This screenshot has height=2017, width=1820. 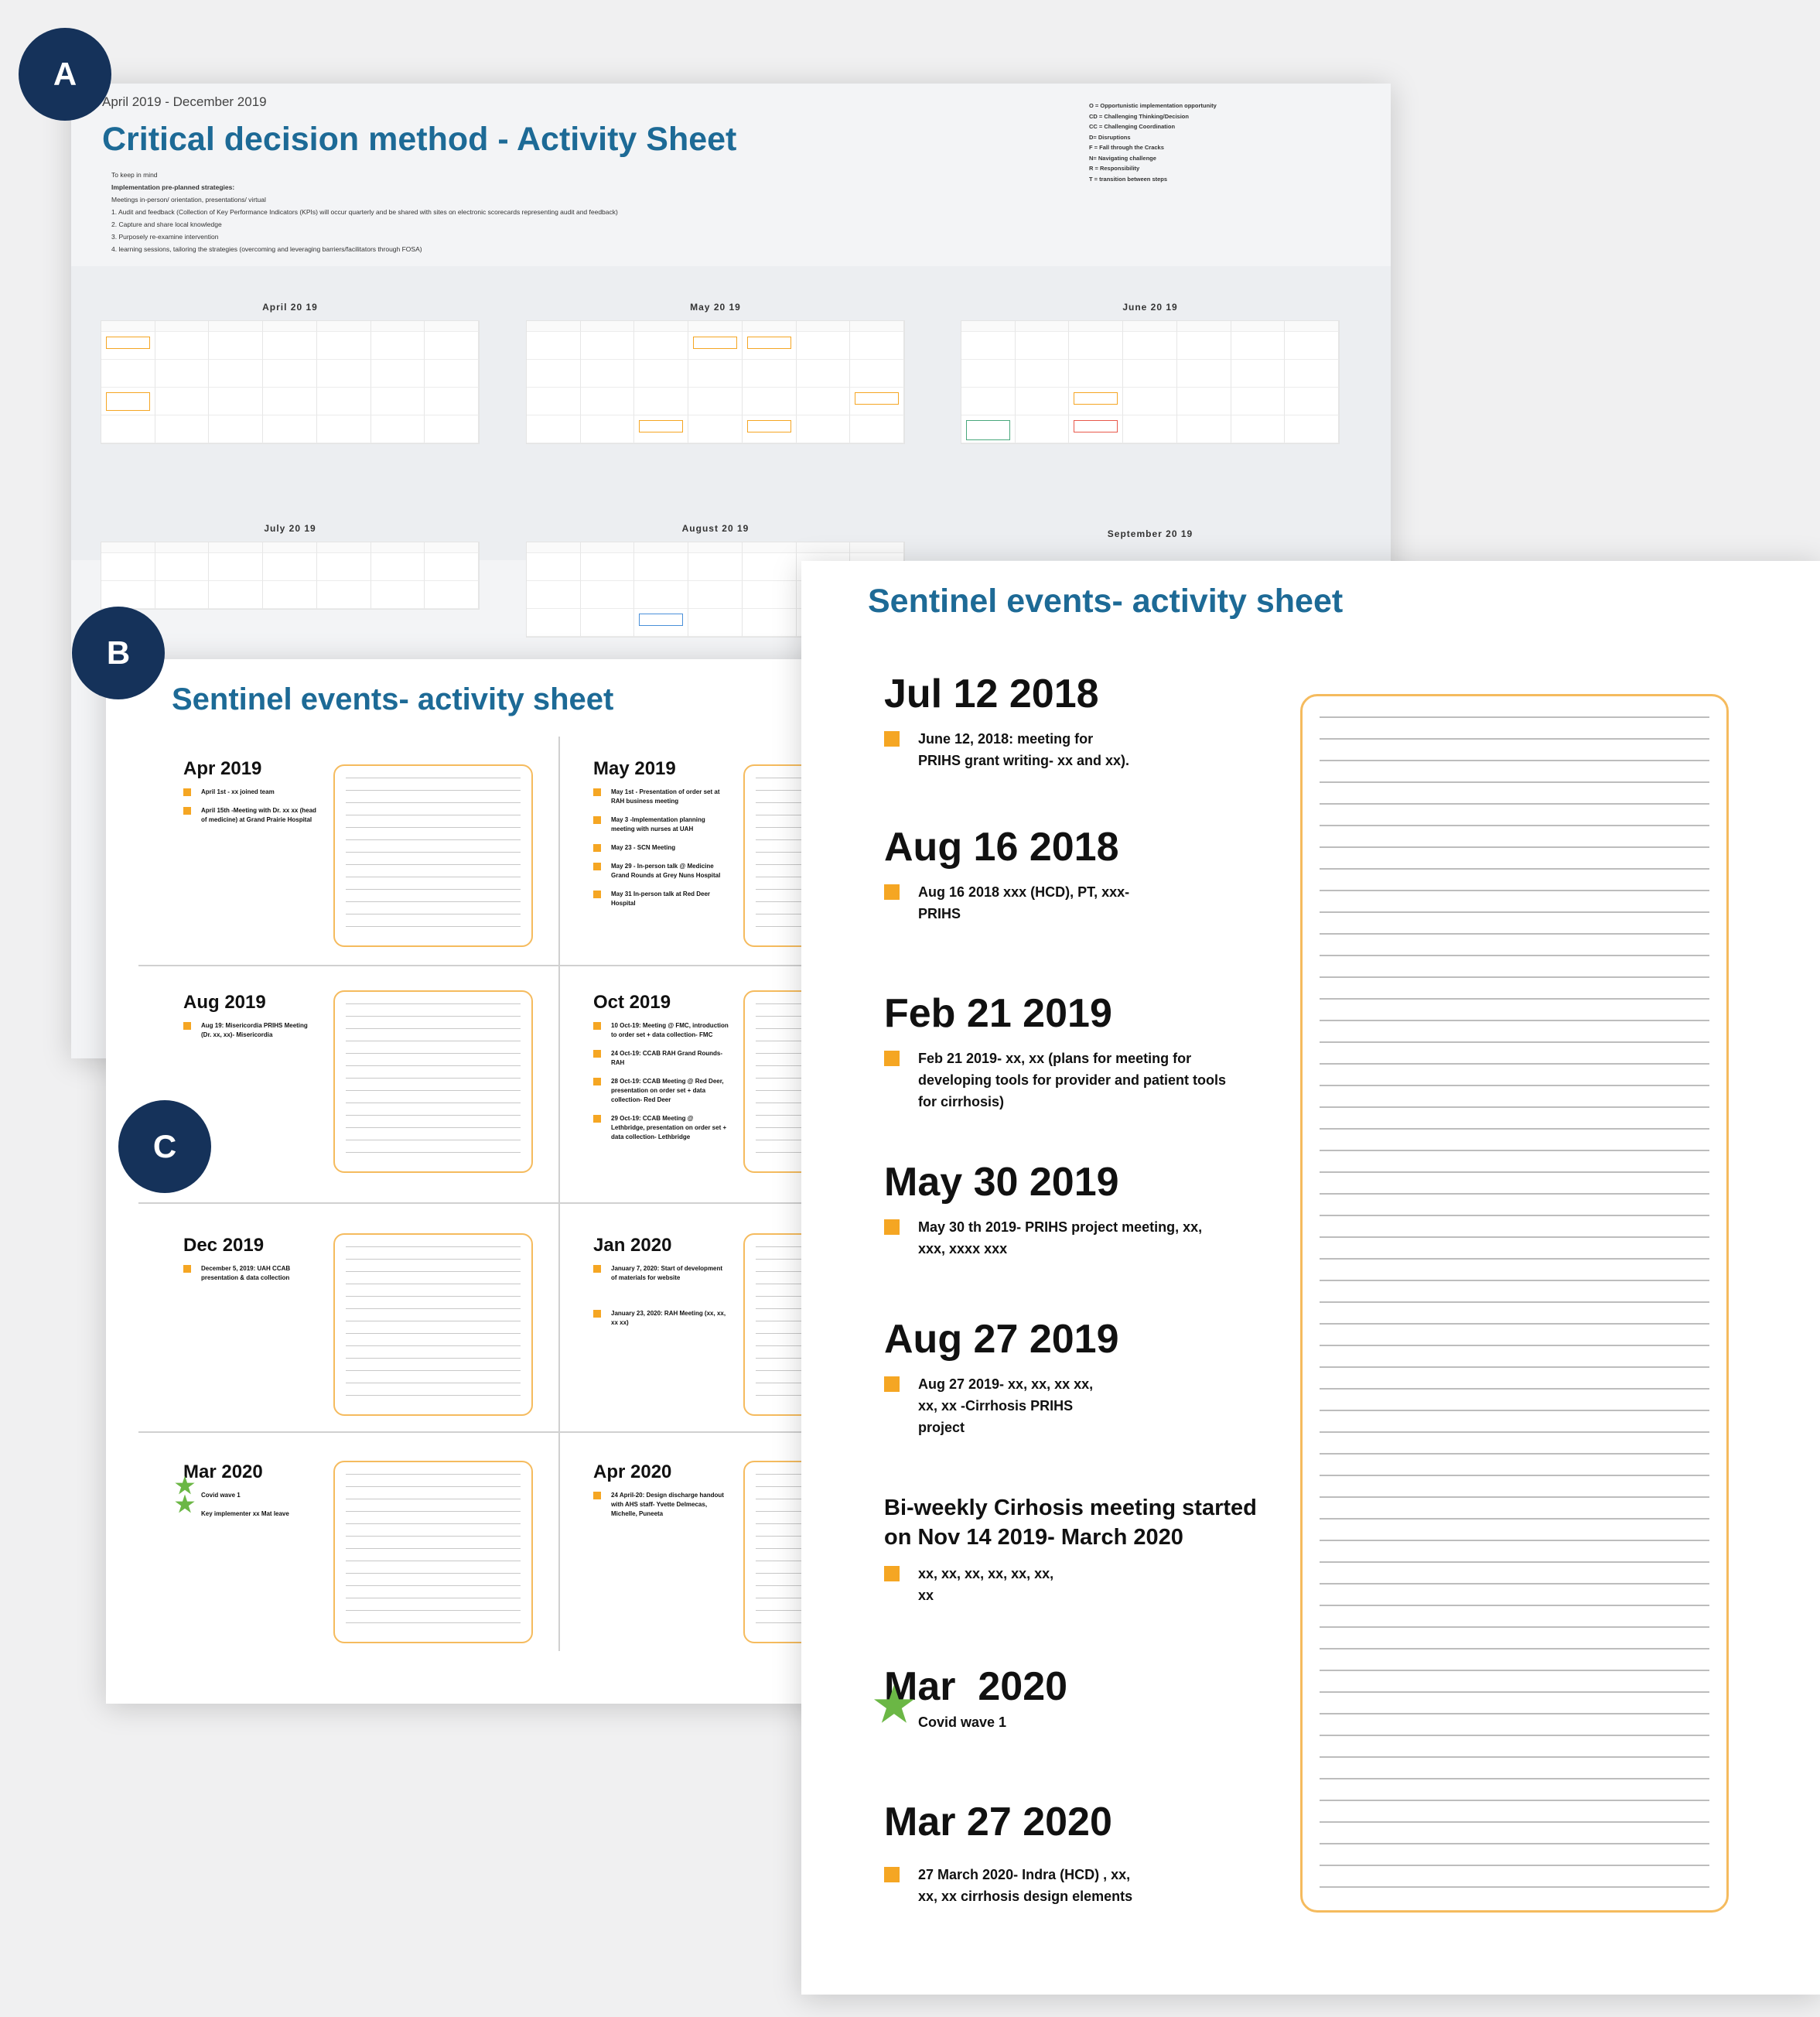 I want to click on timeline-entry: Mar 2020 Covid wave 1, so click(x=1079, y=1698).